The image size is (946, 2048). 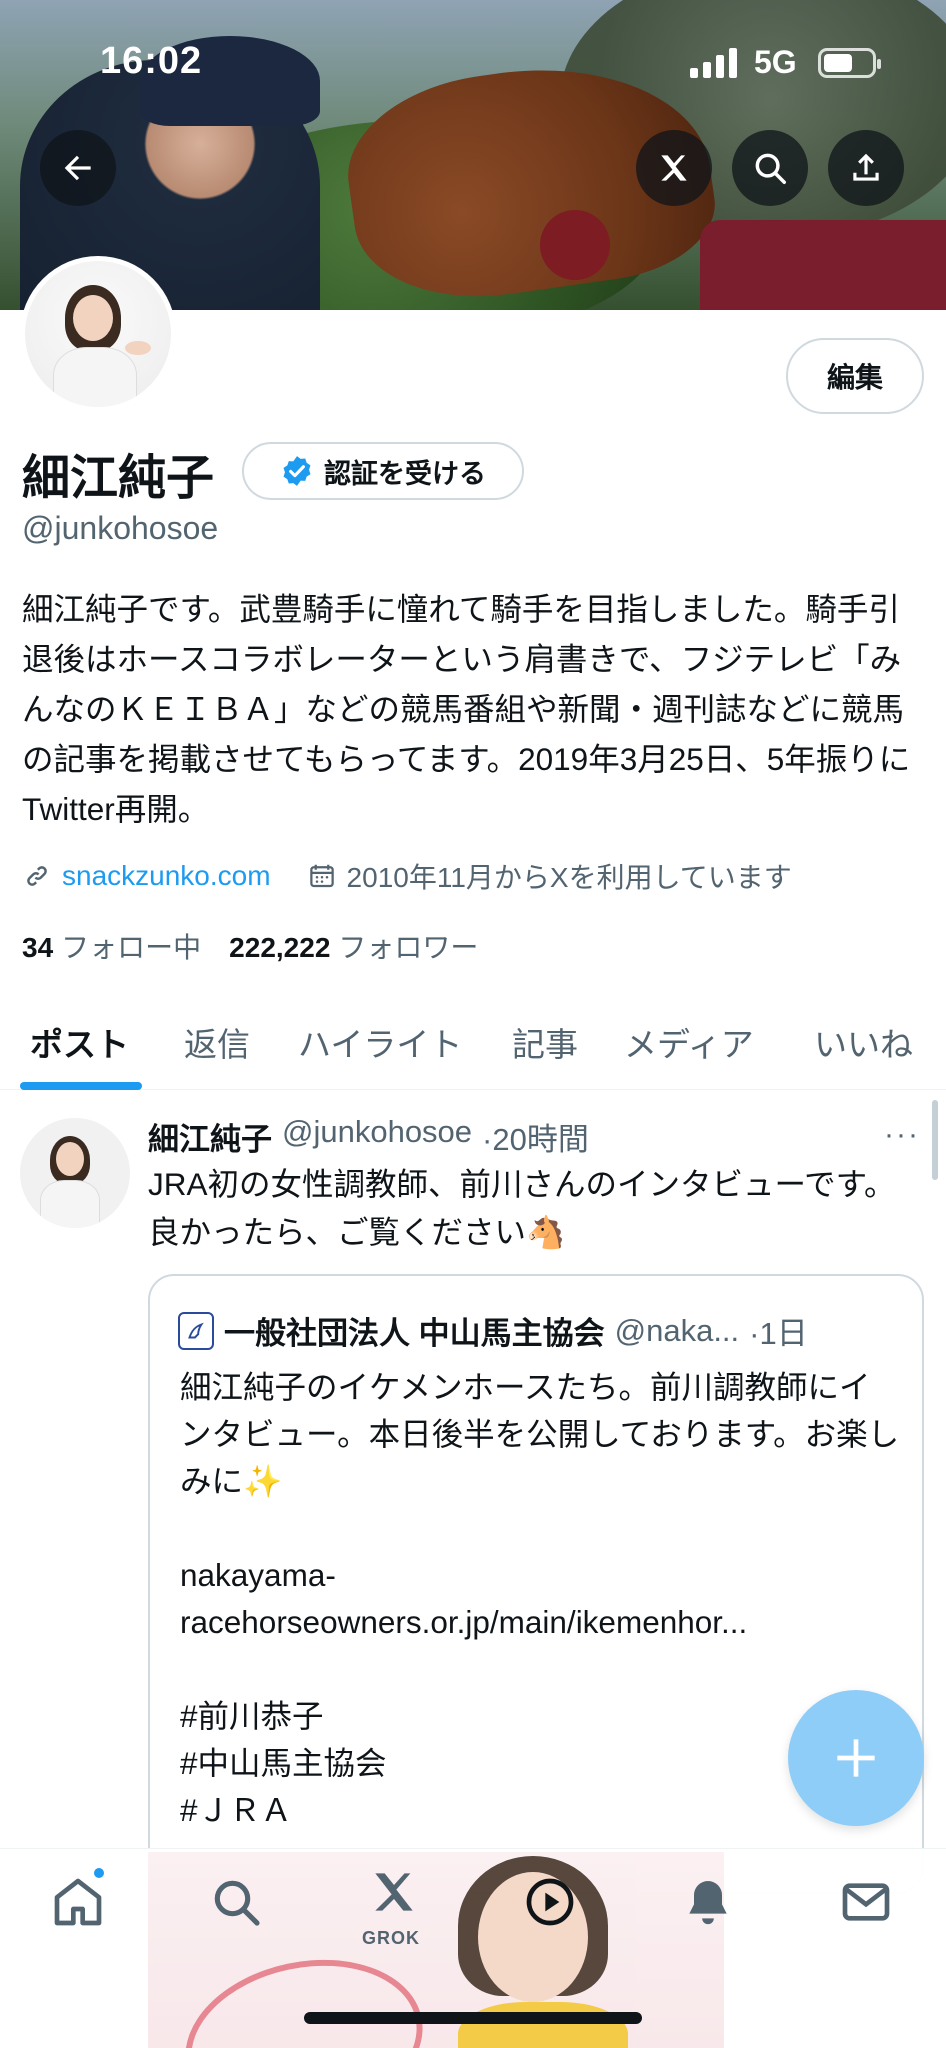 I want to click on home-indicator, so click(x=473, y=2018).